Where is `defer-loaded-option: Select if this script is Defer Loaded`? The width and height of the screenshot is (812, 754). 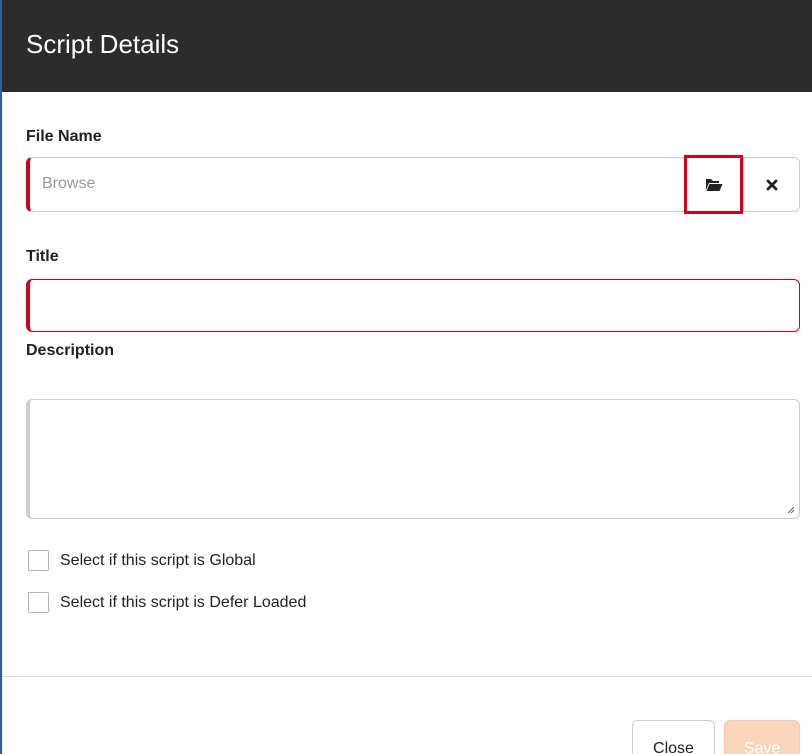
defer-loaded-option: Select if this script is Defer Loaded is located at coordinates (167, 602).